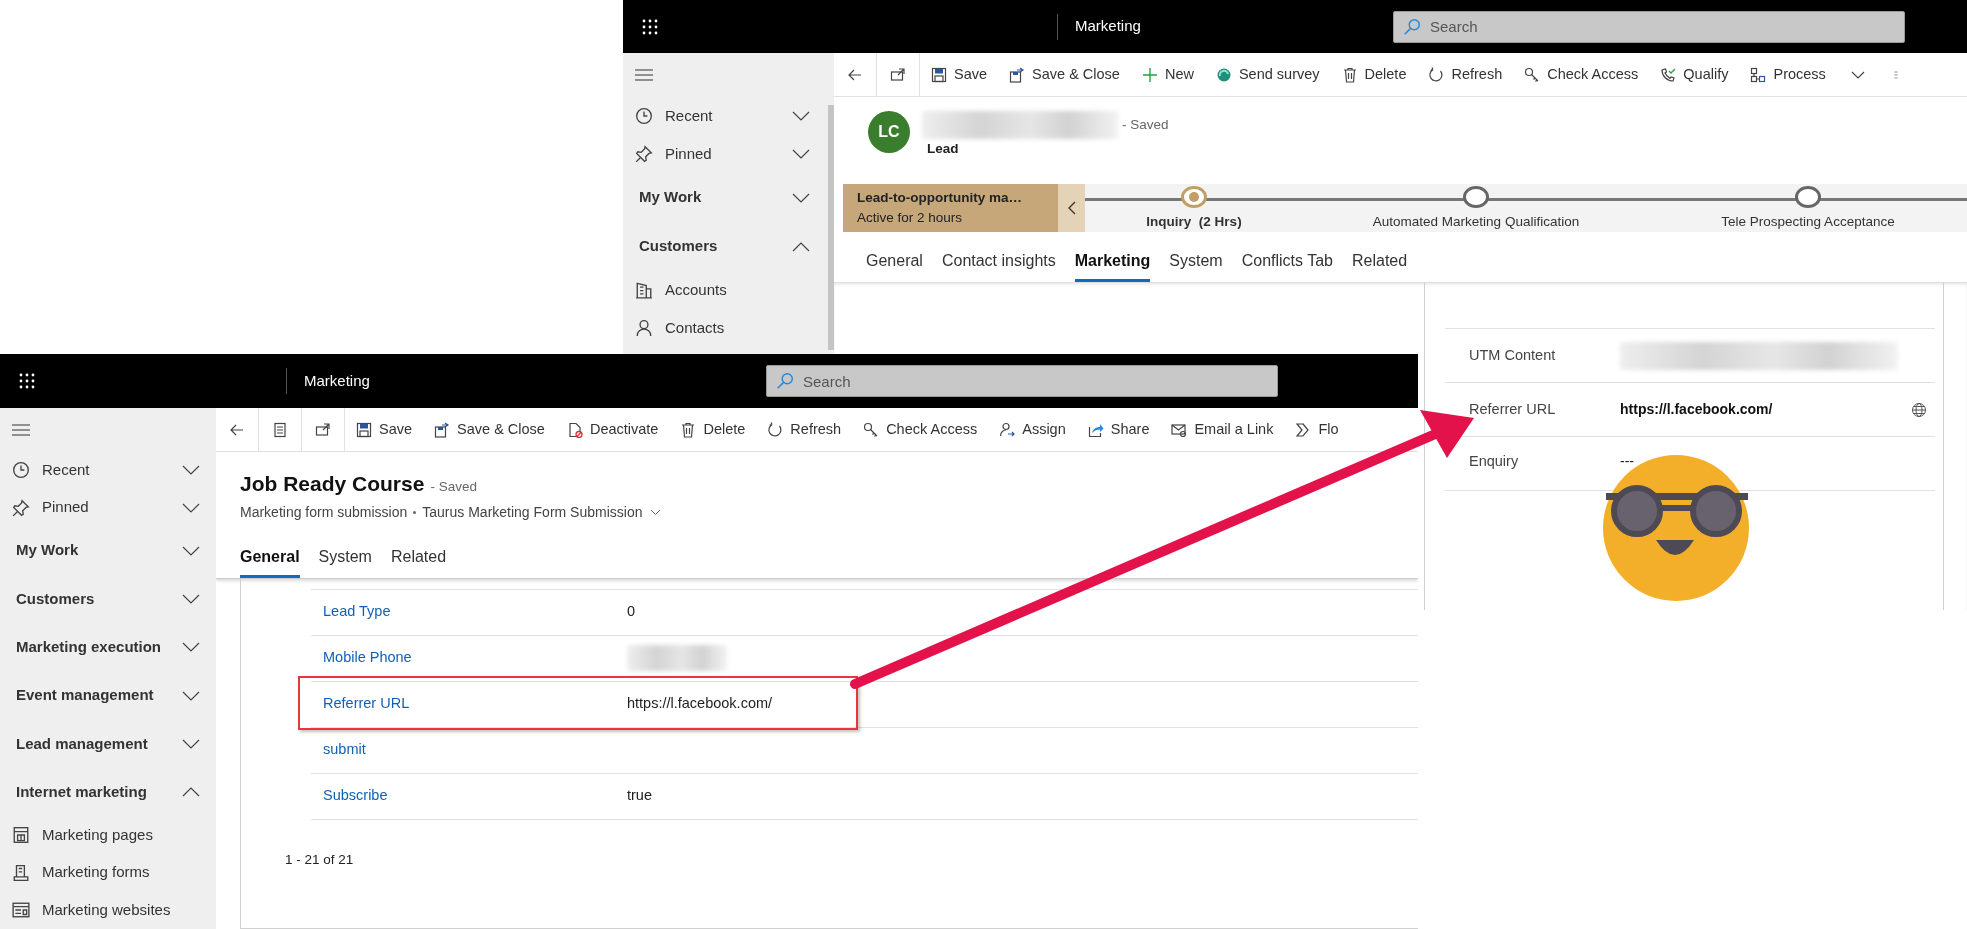 The width and height of the screenshot is (1967, 929). I want to click on process-stage: Automated Marketing Qualification, so click(1476, 208).